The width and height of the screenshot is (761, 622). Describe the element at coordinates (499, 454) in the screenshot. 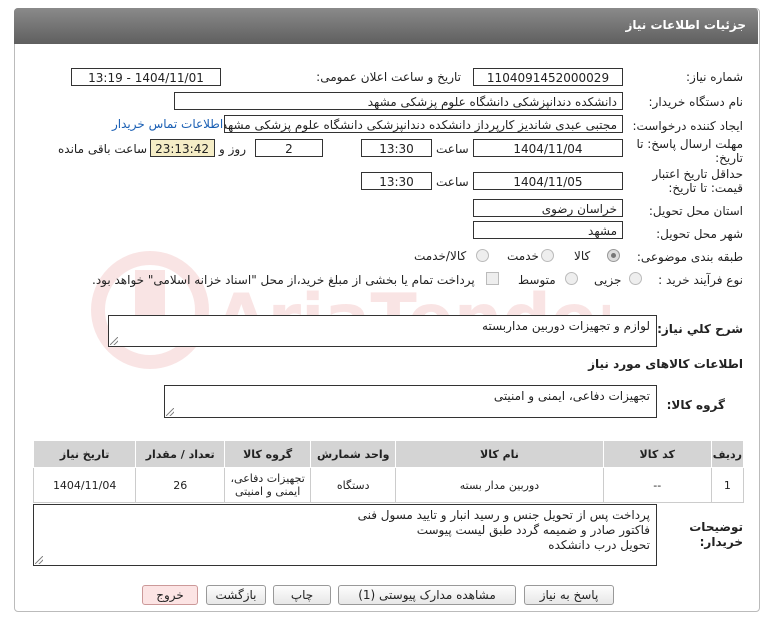

I see `col-name: نام کالا` at that location.